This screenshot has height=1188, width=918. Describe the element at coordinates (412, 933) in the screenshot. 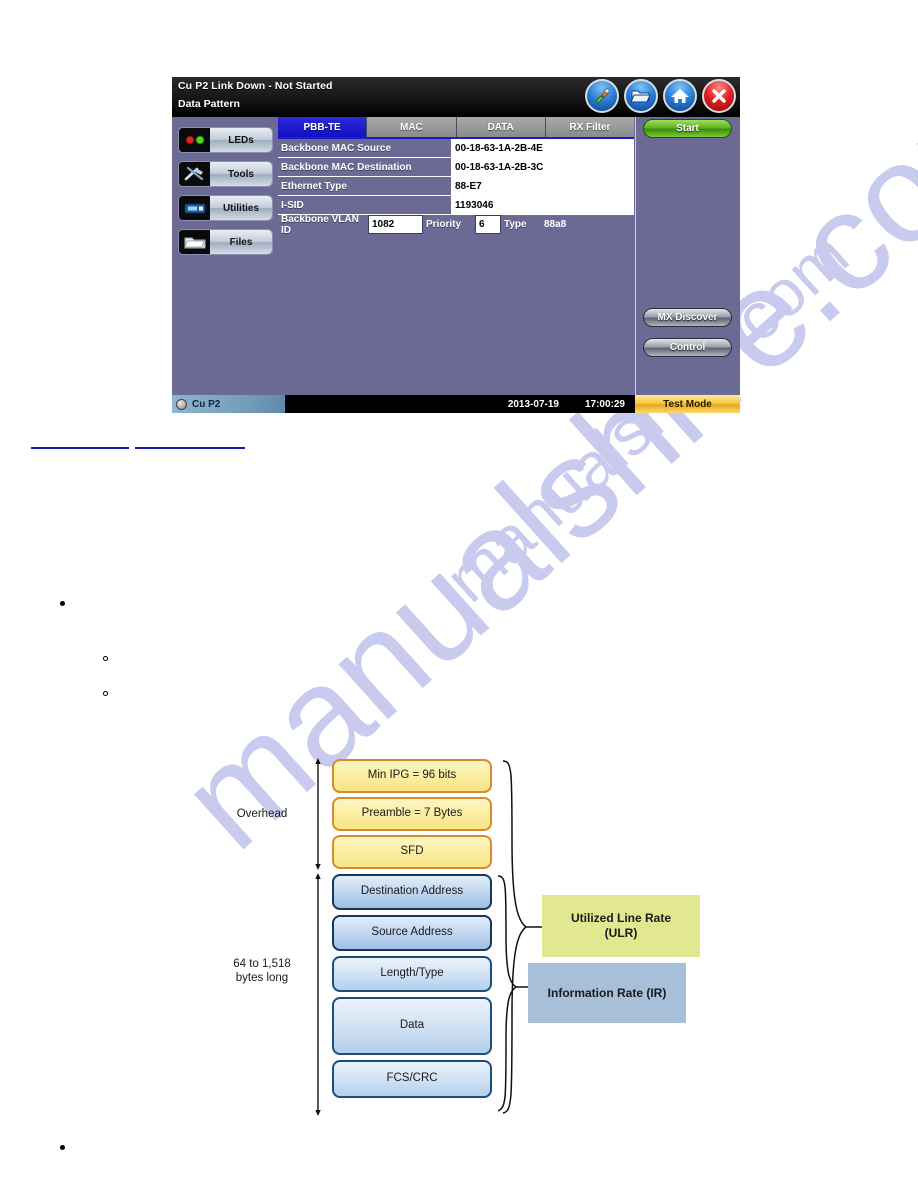

I see `frame-box-source-address: Source Address` at that location.